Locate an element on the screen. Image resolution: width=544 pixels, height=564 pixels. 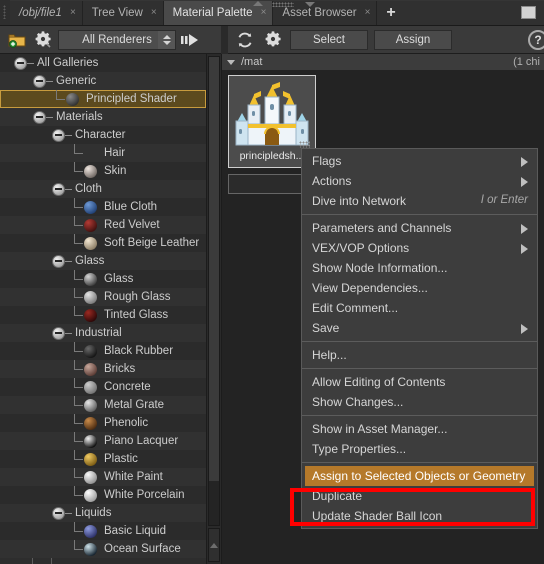
drag-dots-icon is located at coordinates (283, 4).